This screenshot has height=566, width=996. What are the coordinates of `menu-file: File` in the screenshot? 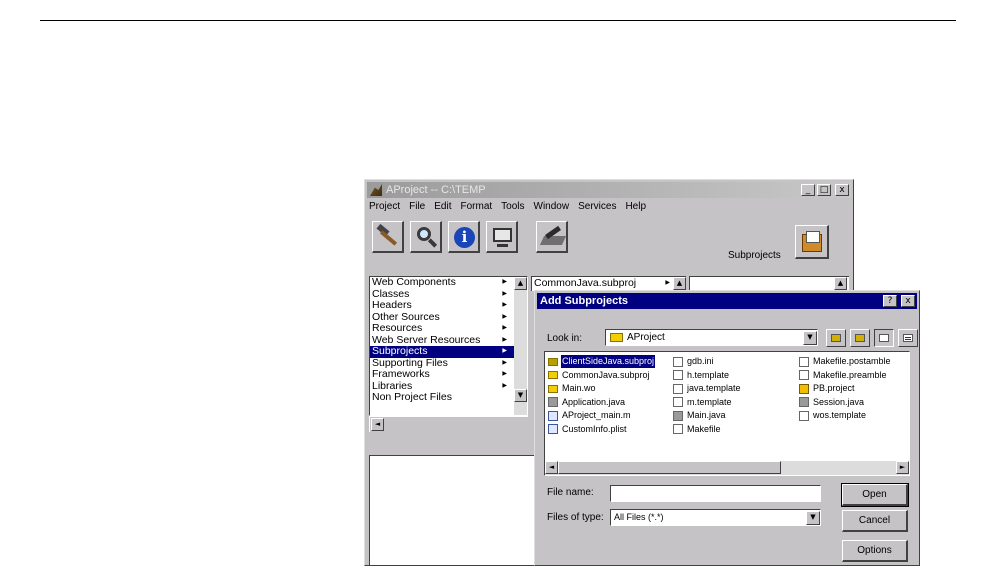 It's located at (417, 209).